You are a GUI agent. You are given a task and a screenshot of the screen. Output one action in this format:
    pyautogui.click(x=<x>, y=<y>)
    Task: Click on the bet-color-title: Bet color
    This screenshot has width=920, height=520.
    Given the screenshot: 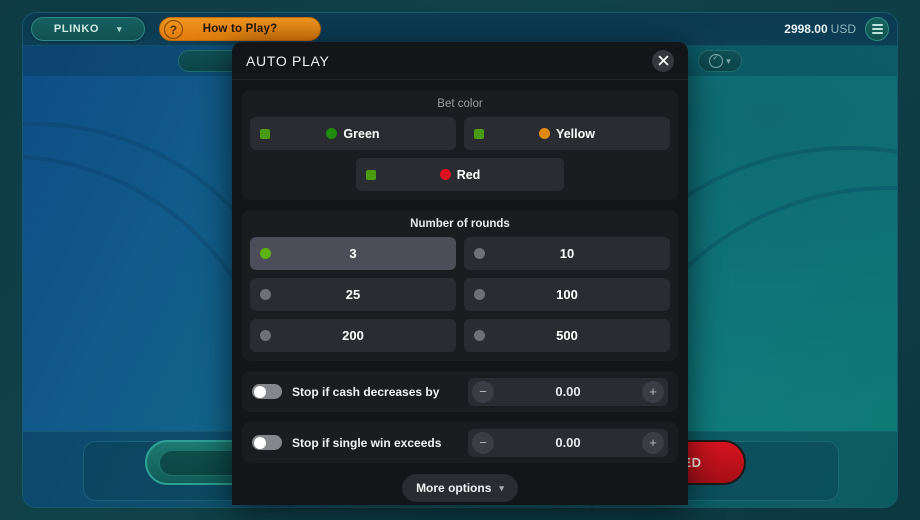 What is the action you would take?
    pyautogui.click(x=460, y=104)
    